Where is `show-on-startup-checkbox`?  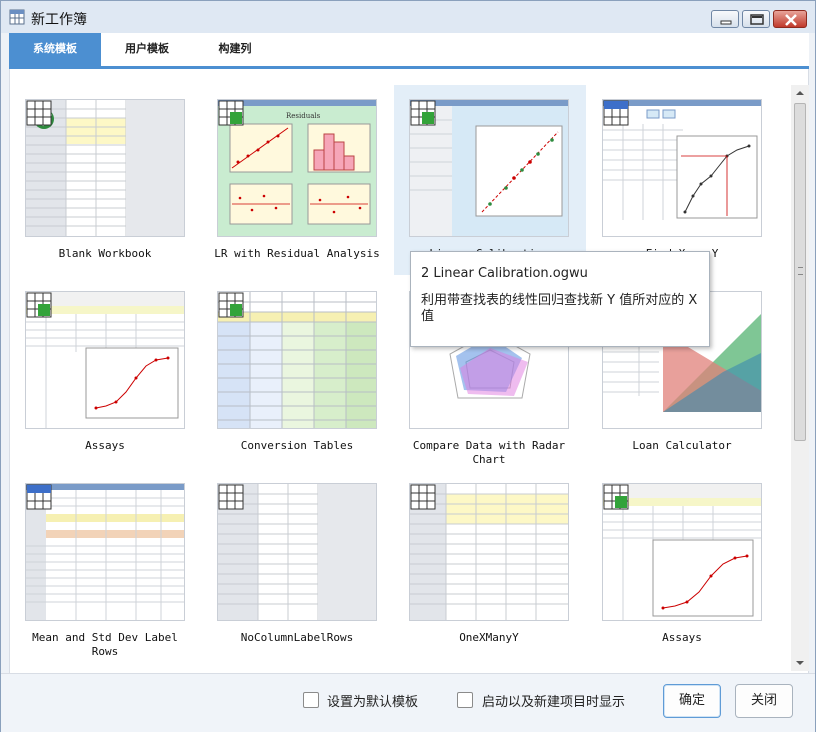
show-on-startup-checkbox is located at coordinates (465, 700).